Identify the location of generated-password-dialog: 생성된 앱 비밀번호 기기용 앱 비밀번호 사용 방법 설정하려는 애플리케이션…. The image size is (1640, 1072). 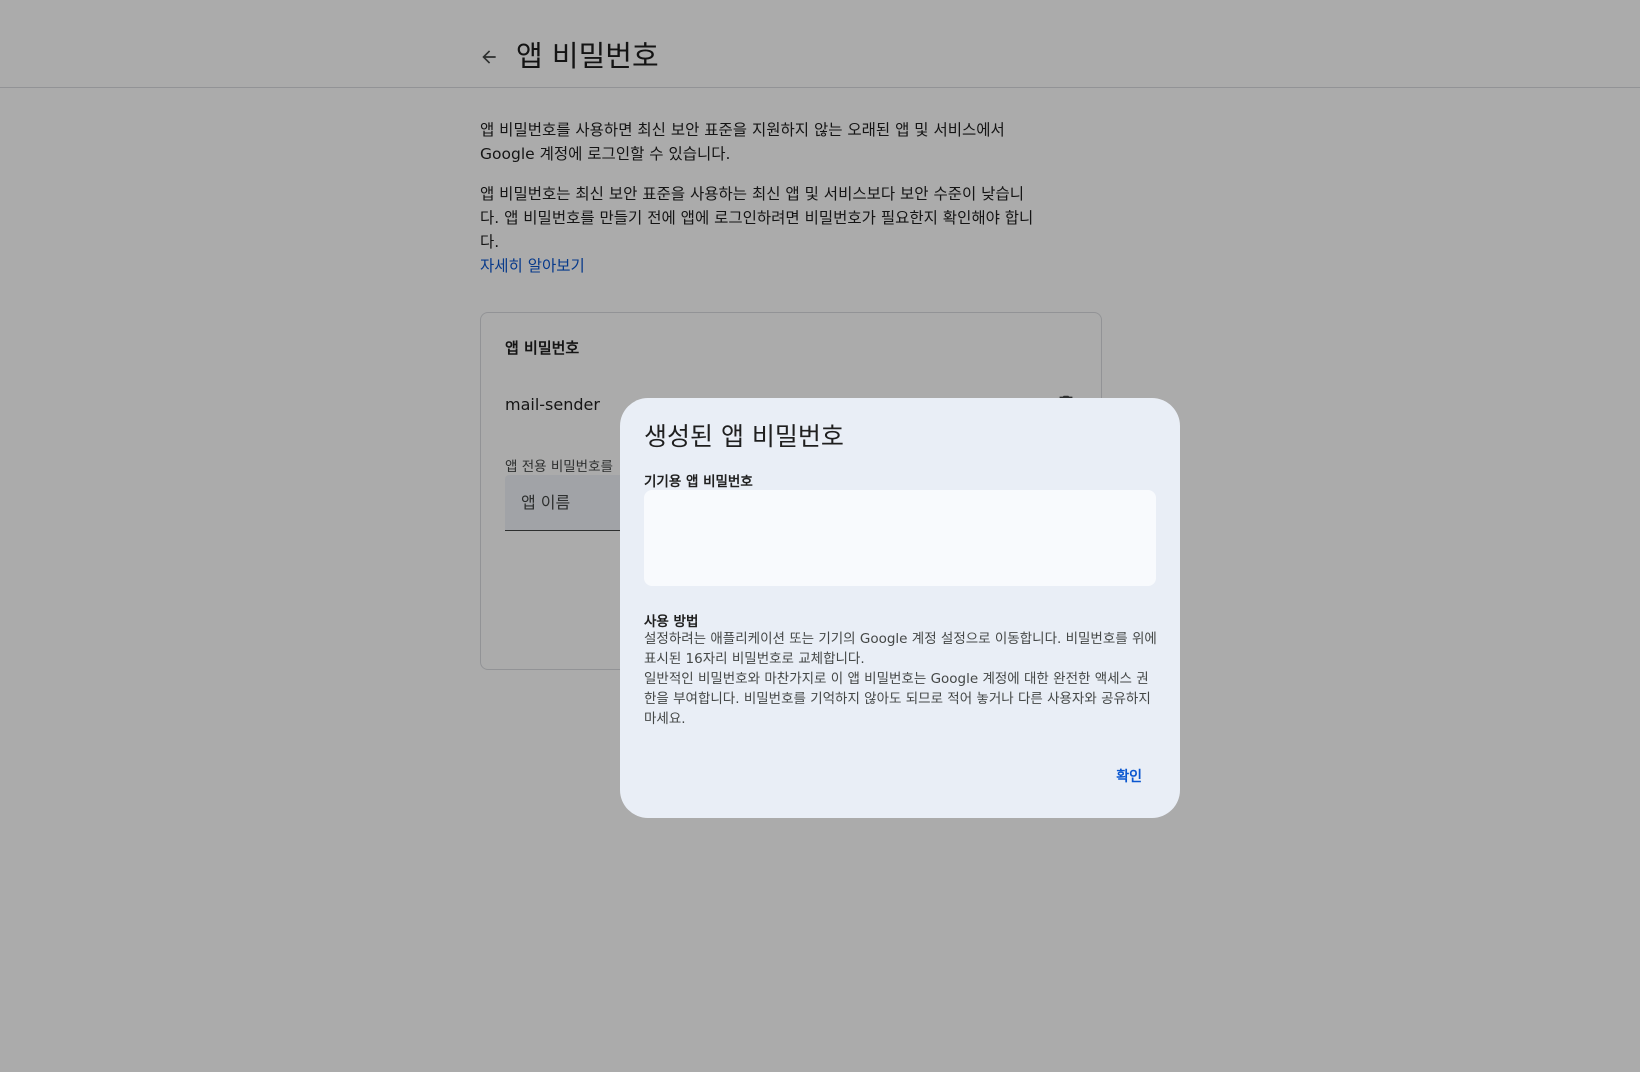
(900, 608).